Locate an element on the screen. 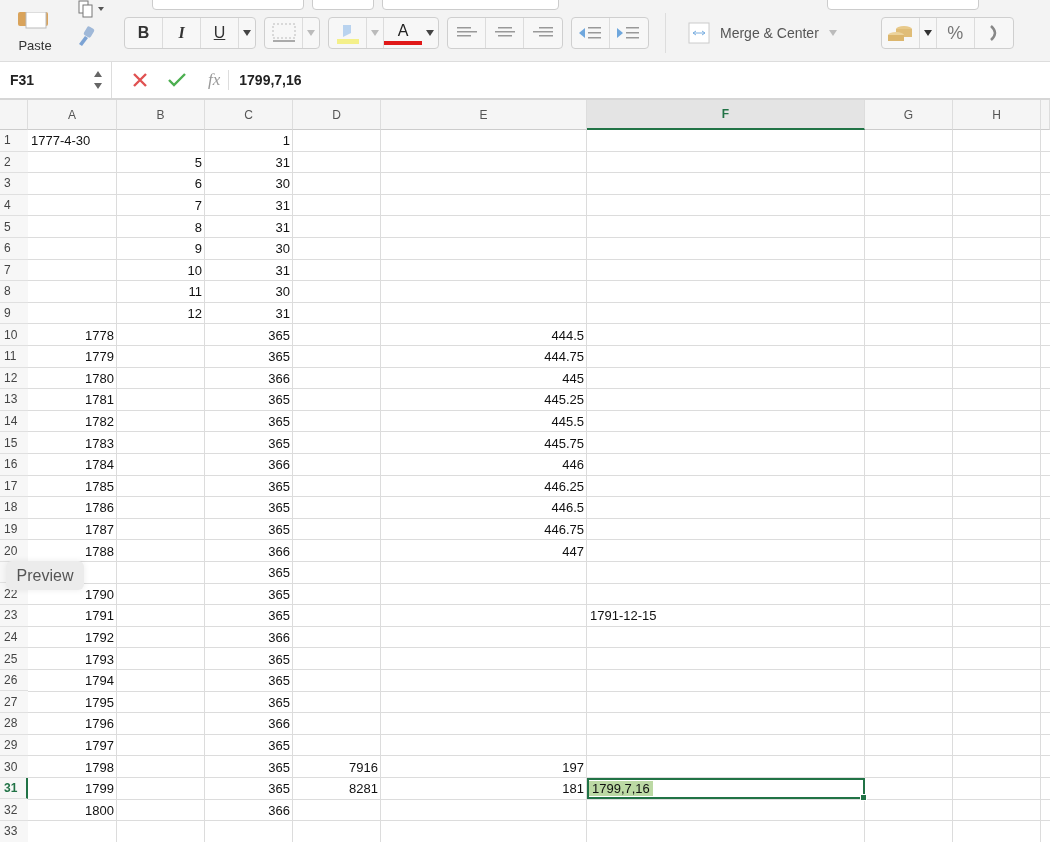 The width and height of the screenshot is (1050, 842). table-cell-text: 30 is located at coordinates (282, 184).